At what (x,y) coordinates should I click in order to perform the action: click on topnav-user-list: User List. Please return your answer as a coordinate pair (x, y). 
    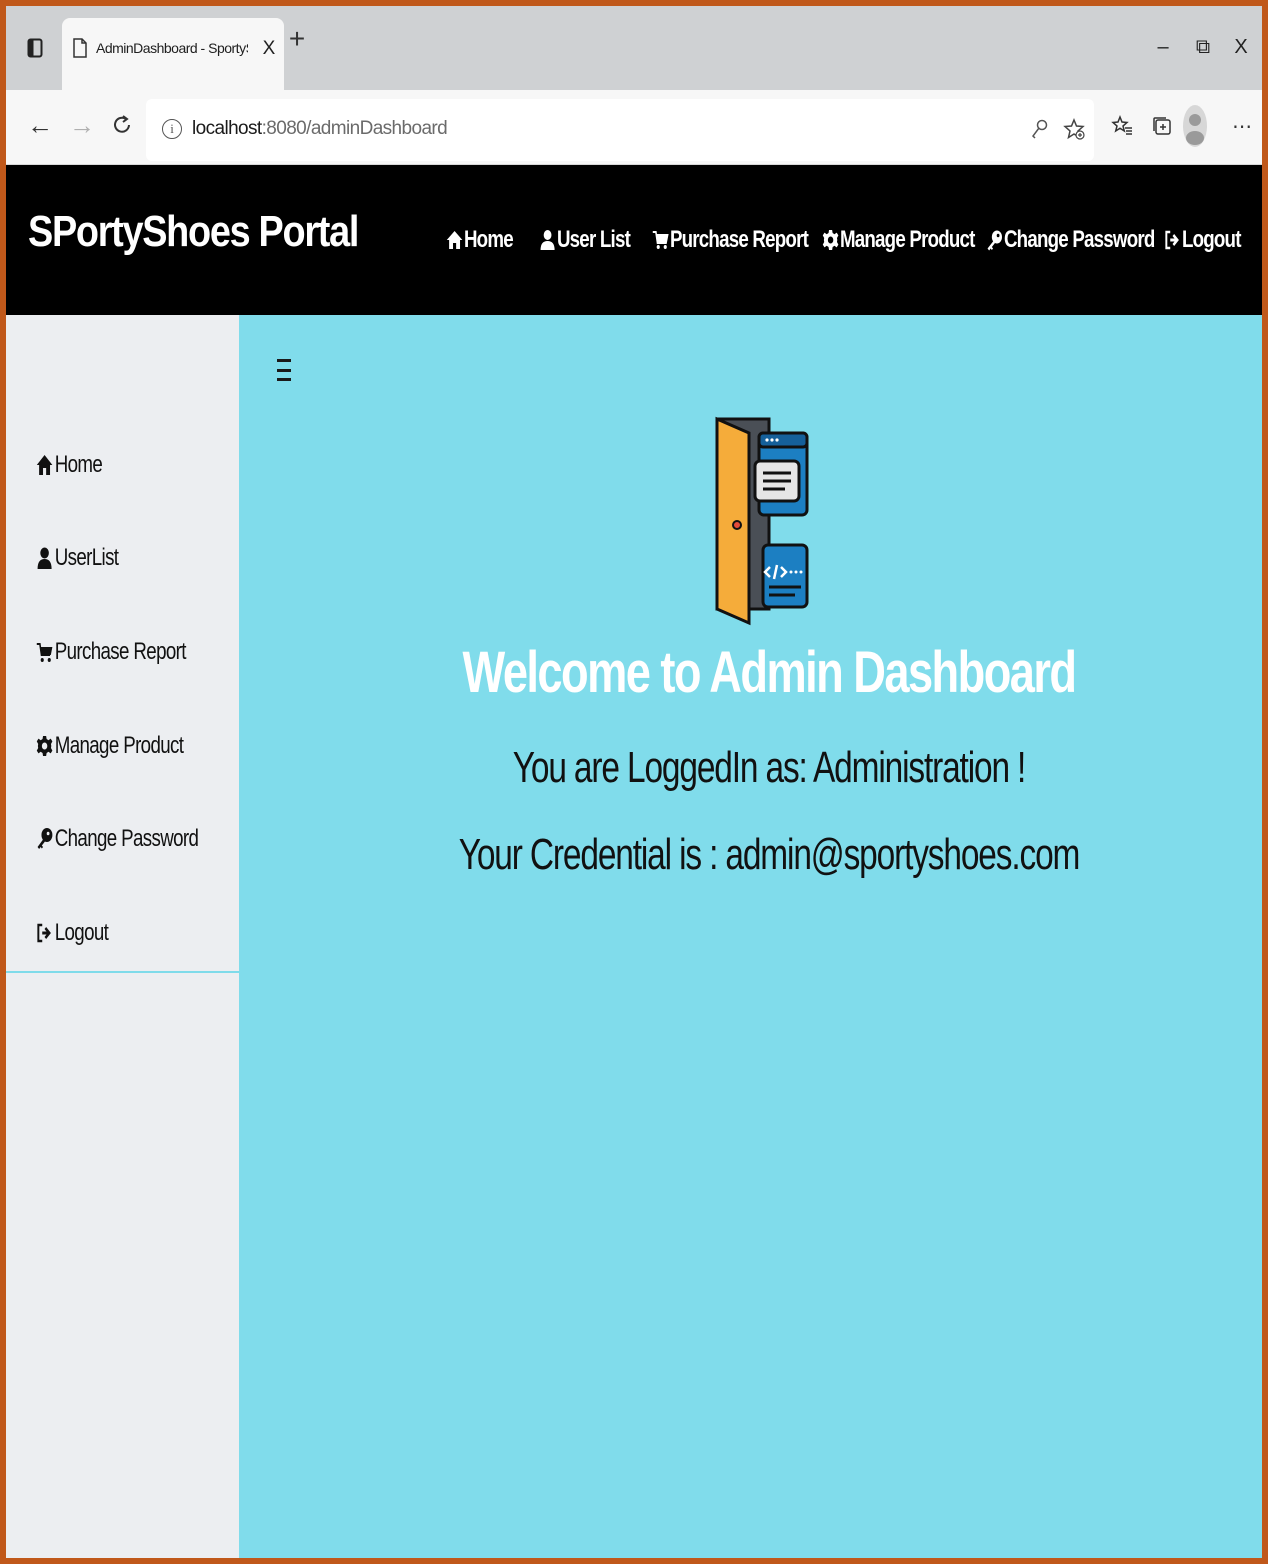
    Looking at the image, I should click on (585, 240).